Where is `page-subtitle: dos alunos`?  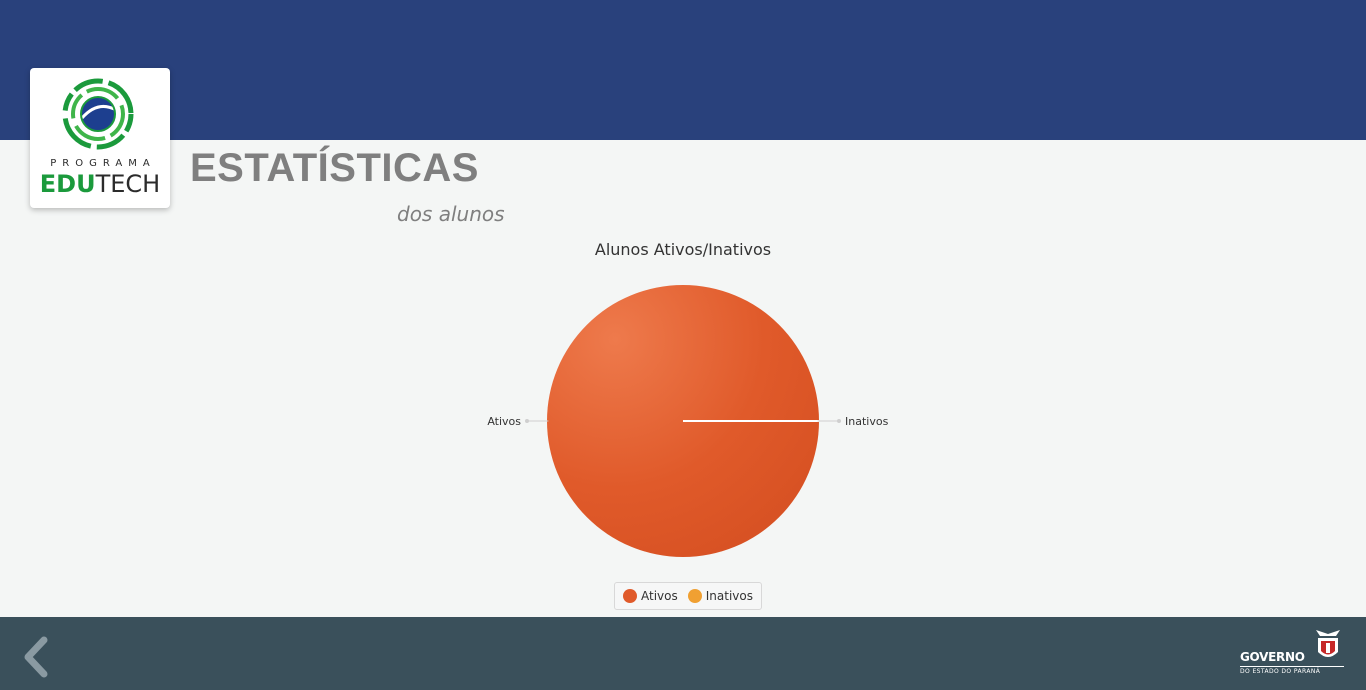 page-subtitle: dos alunos is located at coordinates (451, 214).